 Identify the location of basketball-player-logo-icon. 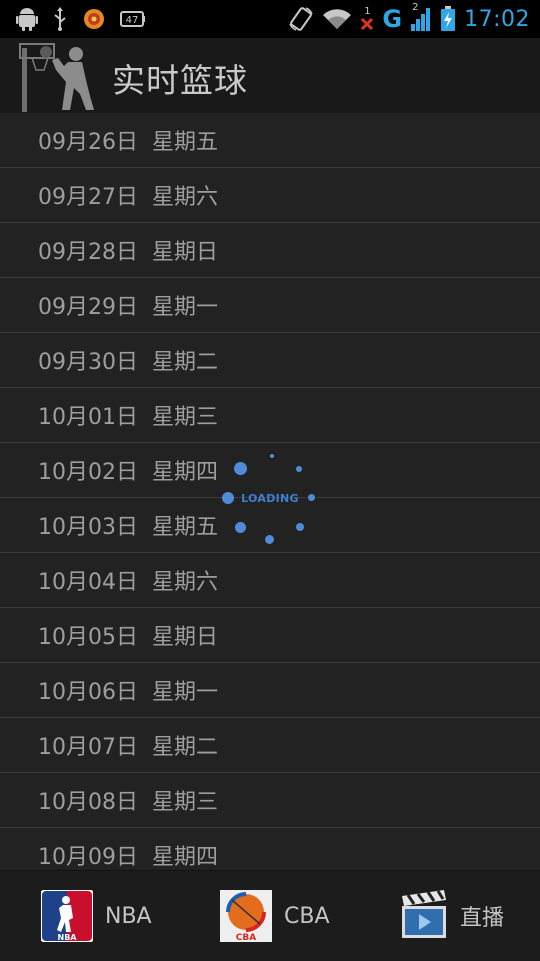
(58, 76).